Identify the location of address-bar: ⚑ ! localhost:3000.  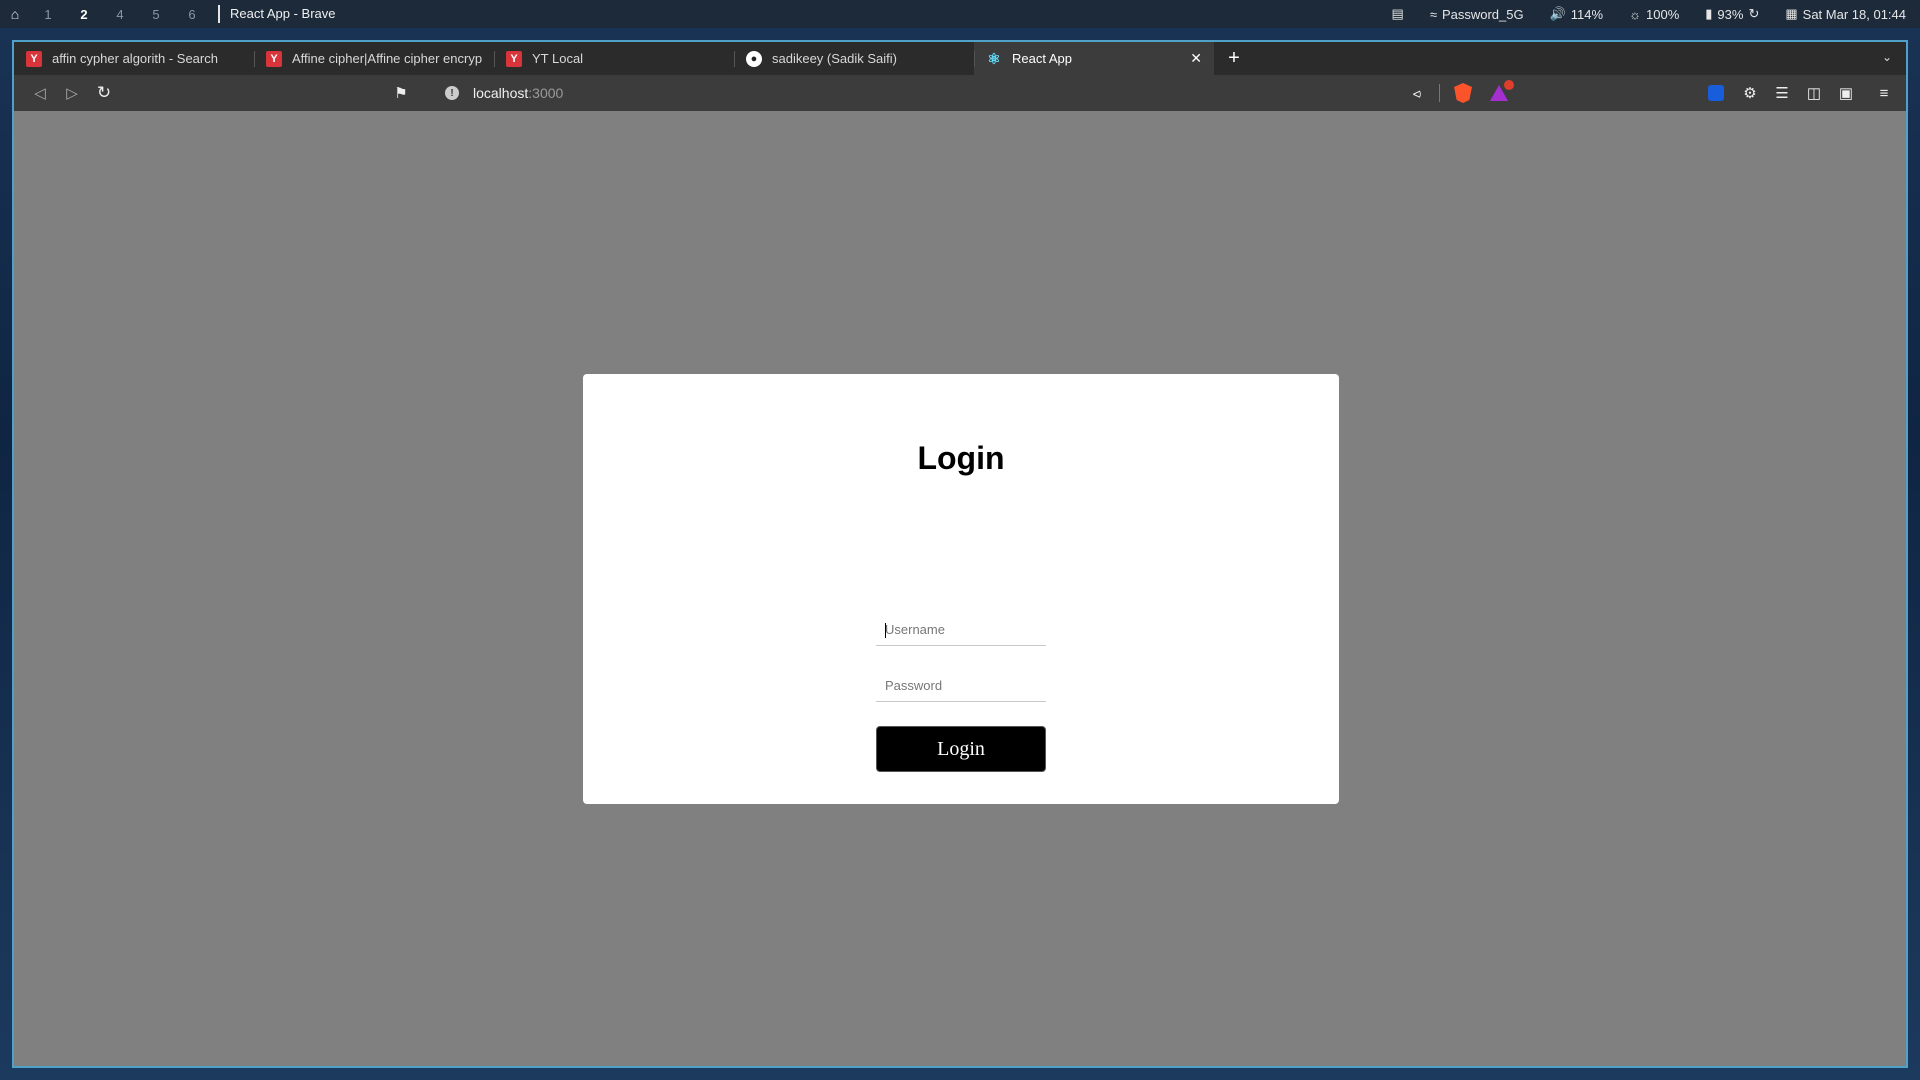
(476, 93).